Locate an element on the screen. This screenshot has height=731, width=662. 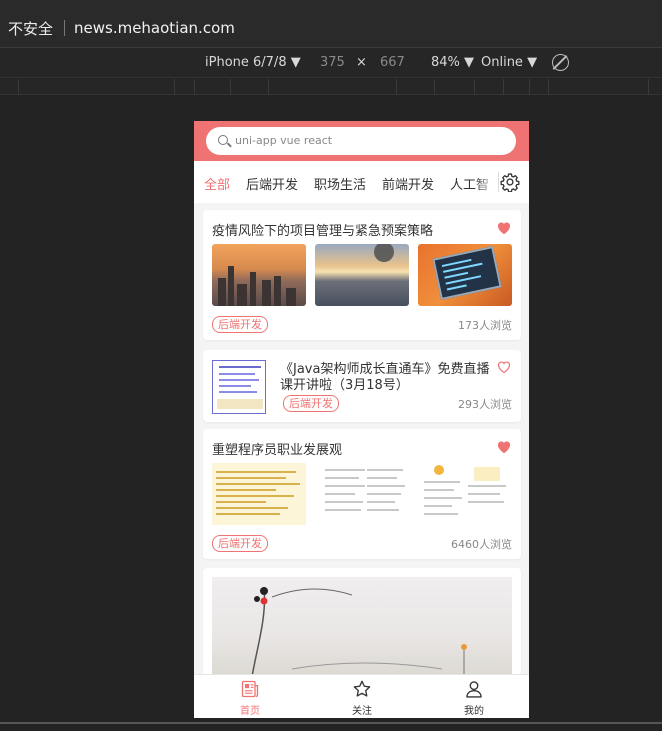
article-thumbnail-laptop is located at coordinates (465, 275).